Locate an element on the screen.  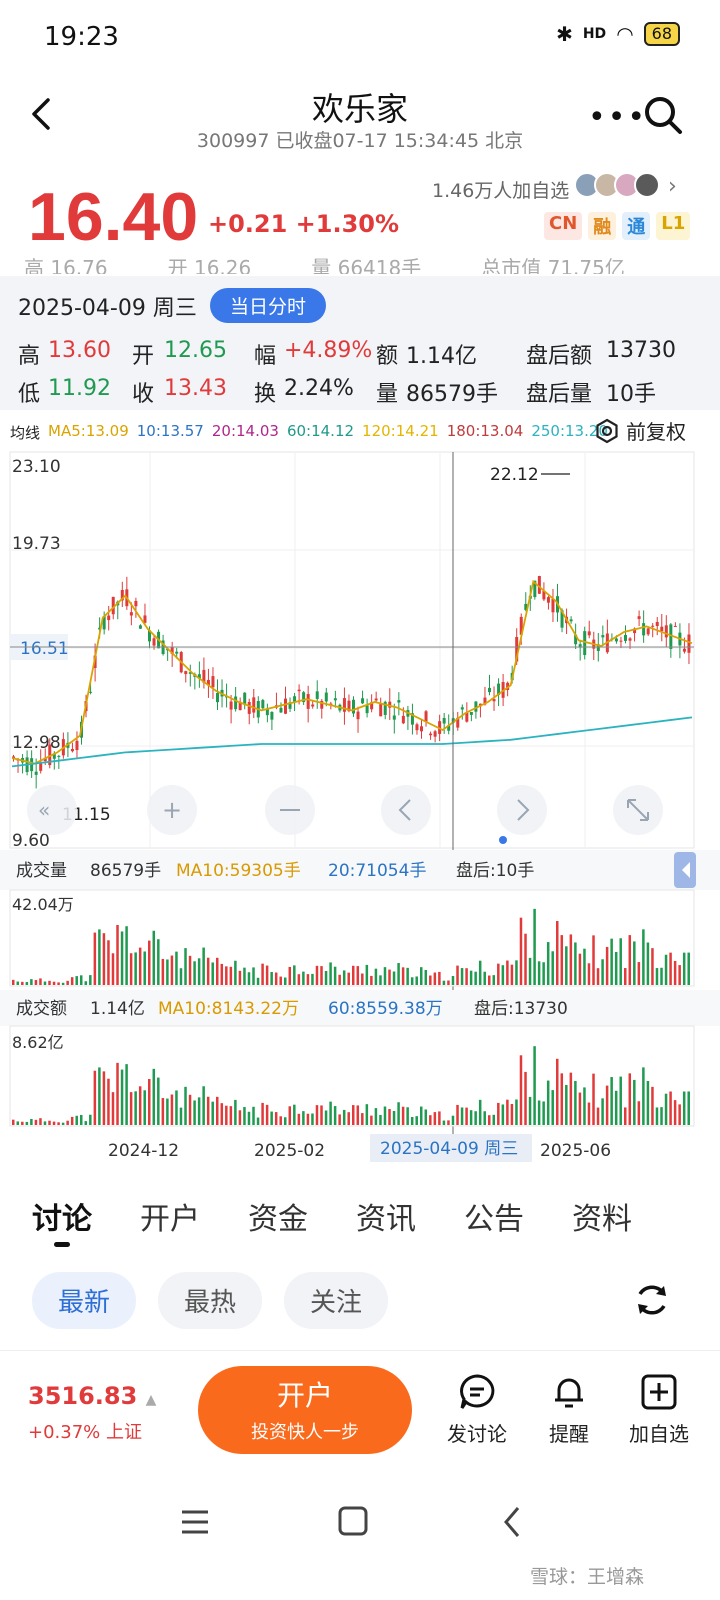
home-icon is located at coordinates (353, 1521).